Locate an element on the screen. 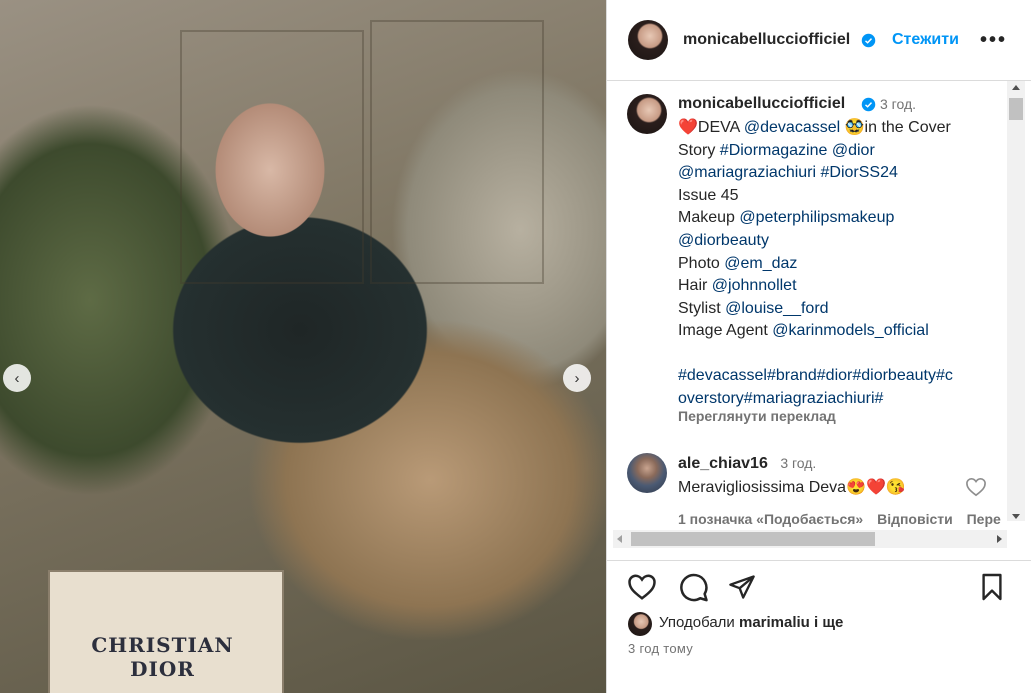 Image resolution: width=1031 pixels, height=693 pixels. share-paper-plane-icon is located at coordinates (742, 587).